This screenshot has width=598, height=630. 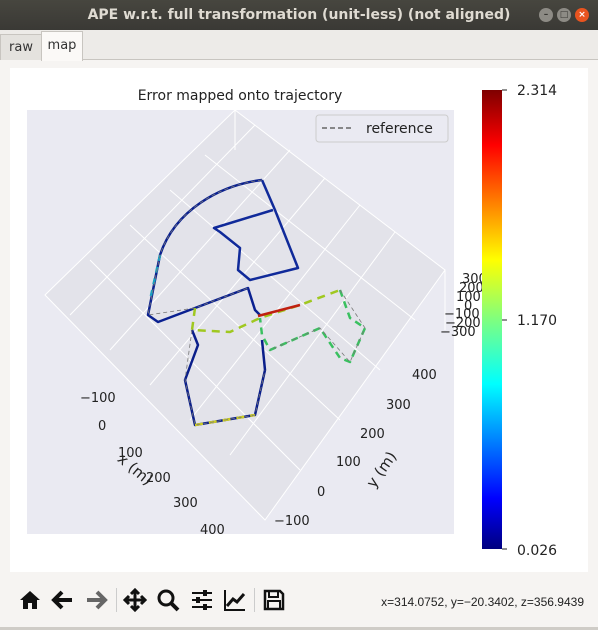 I want to click on colorbar-min: 0.026, so click(x=537, y=551).